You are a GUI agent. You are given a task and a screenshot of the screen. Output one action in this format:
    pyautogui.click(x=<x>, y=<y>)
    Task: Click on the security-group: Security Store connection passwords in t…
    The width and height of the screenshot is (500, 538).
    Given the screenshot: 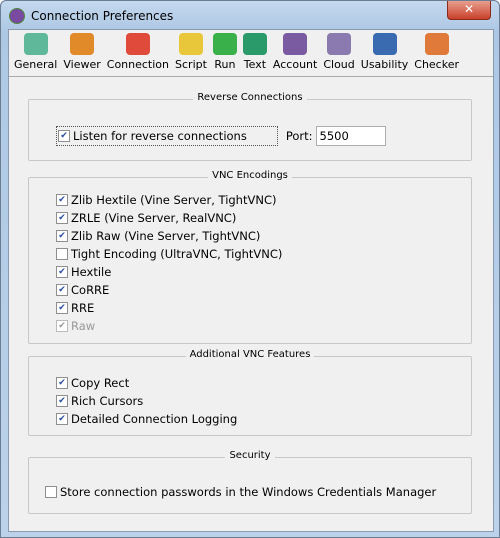 What is the action you would take?
    pyautogui.click(x=250, y=482)
    